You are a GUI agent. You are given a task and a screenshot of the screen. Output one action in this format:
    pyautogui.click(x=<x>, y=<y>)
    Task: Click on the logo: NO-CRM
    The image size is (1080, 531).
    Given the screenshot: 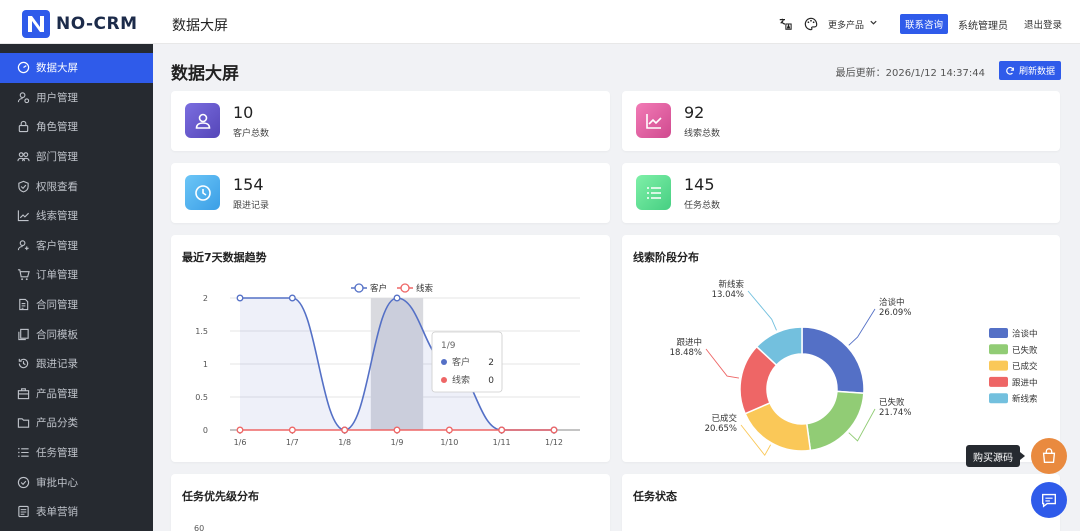 What is the action you would take?
    pyautogui.click(x=80, y=24)
    